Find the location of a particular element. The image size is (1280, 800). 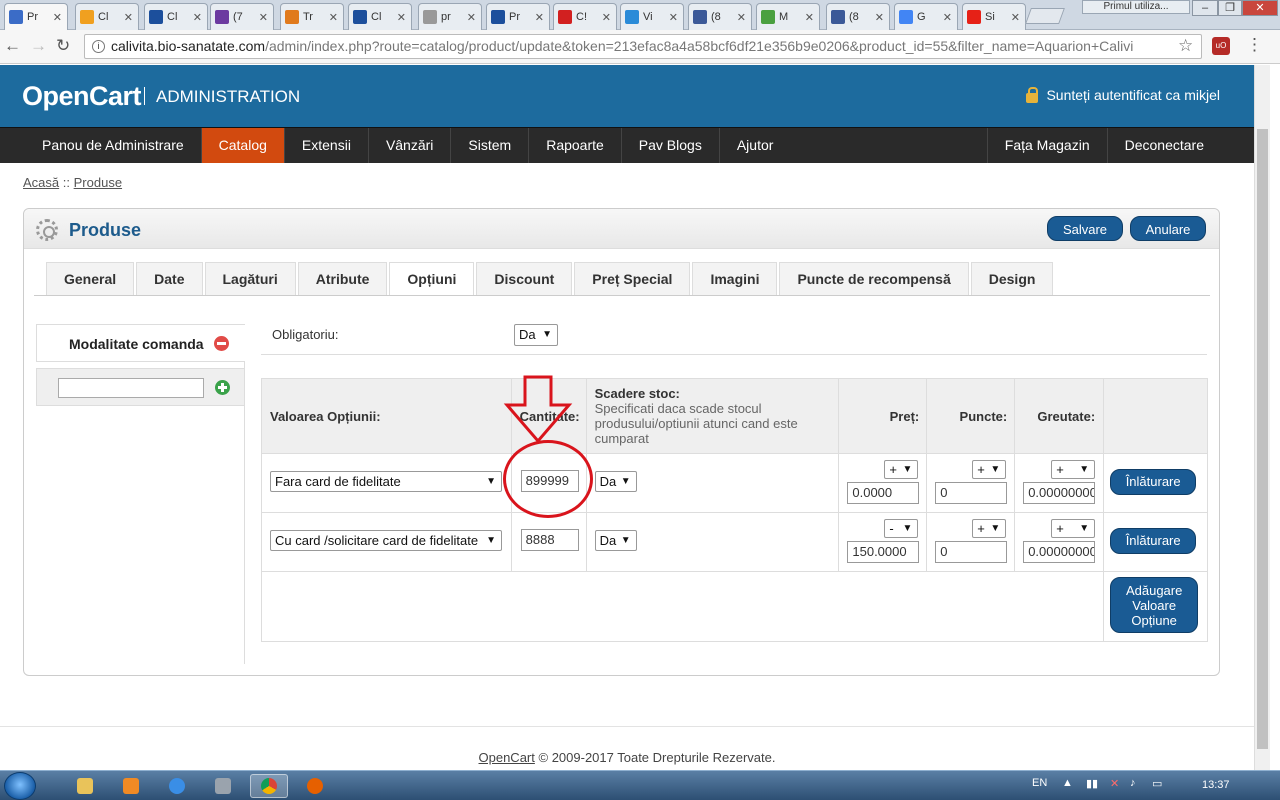

tab-design: Design is located at coordinates (1012, 279).